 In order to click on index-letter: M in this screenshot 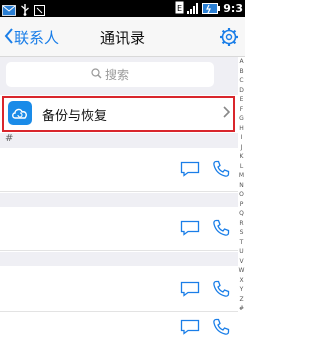, I will do `click(241, 176)`.